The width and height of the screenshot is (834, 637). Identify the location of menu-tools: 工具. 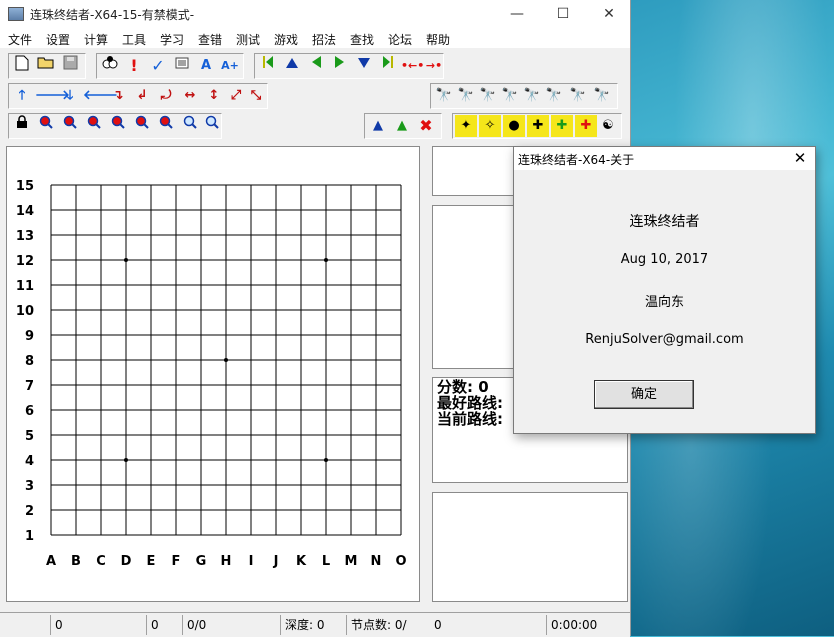
(134, 39).